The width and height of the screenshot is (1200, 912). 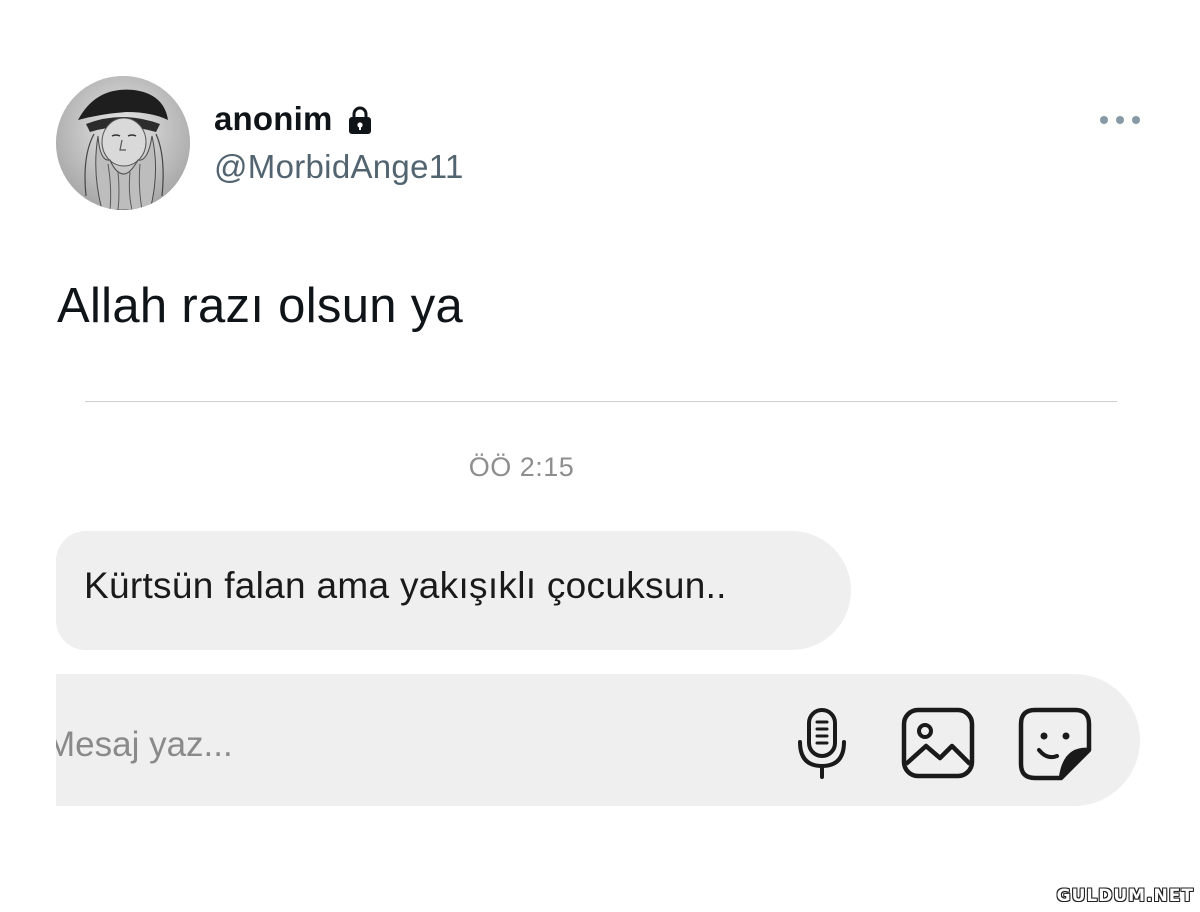 I want to click on tweet-text: Allah razı olsun ya, so click(x=260, y=306).